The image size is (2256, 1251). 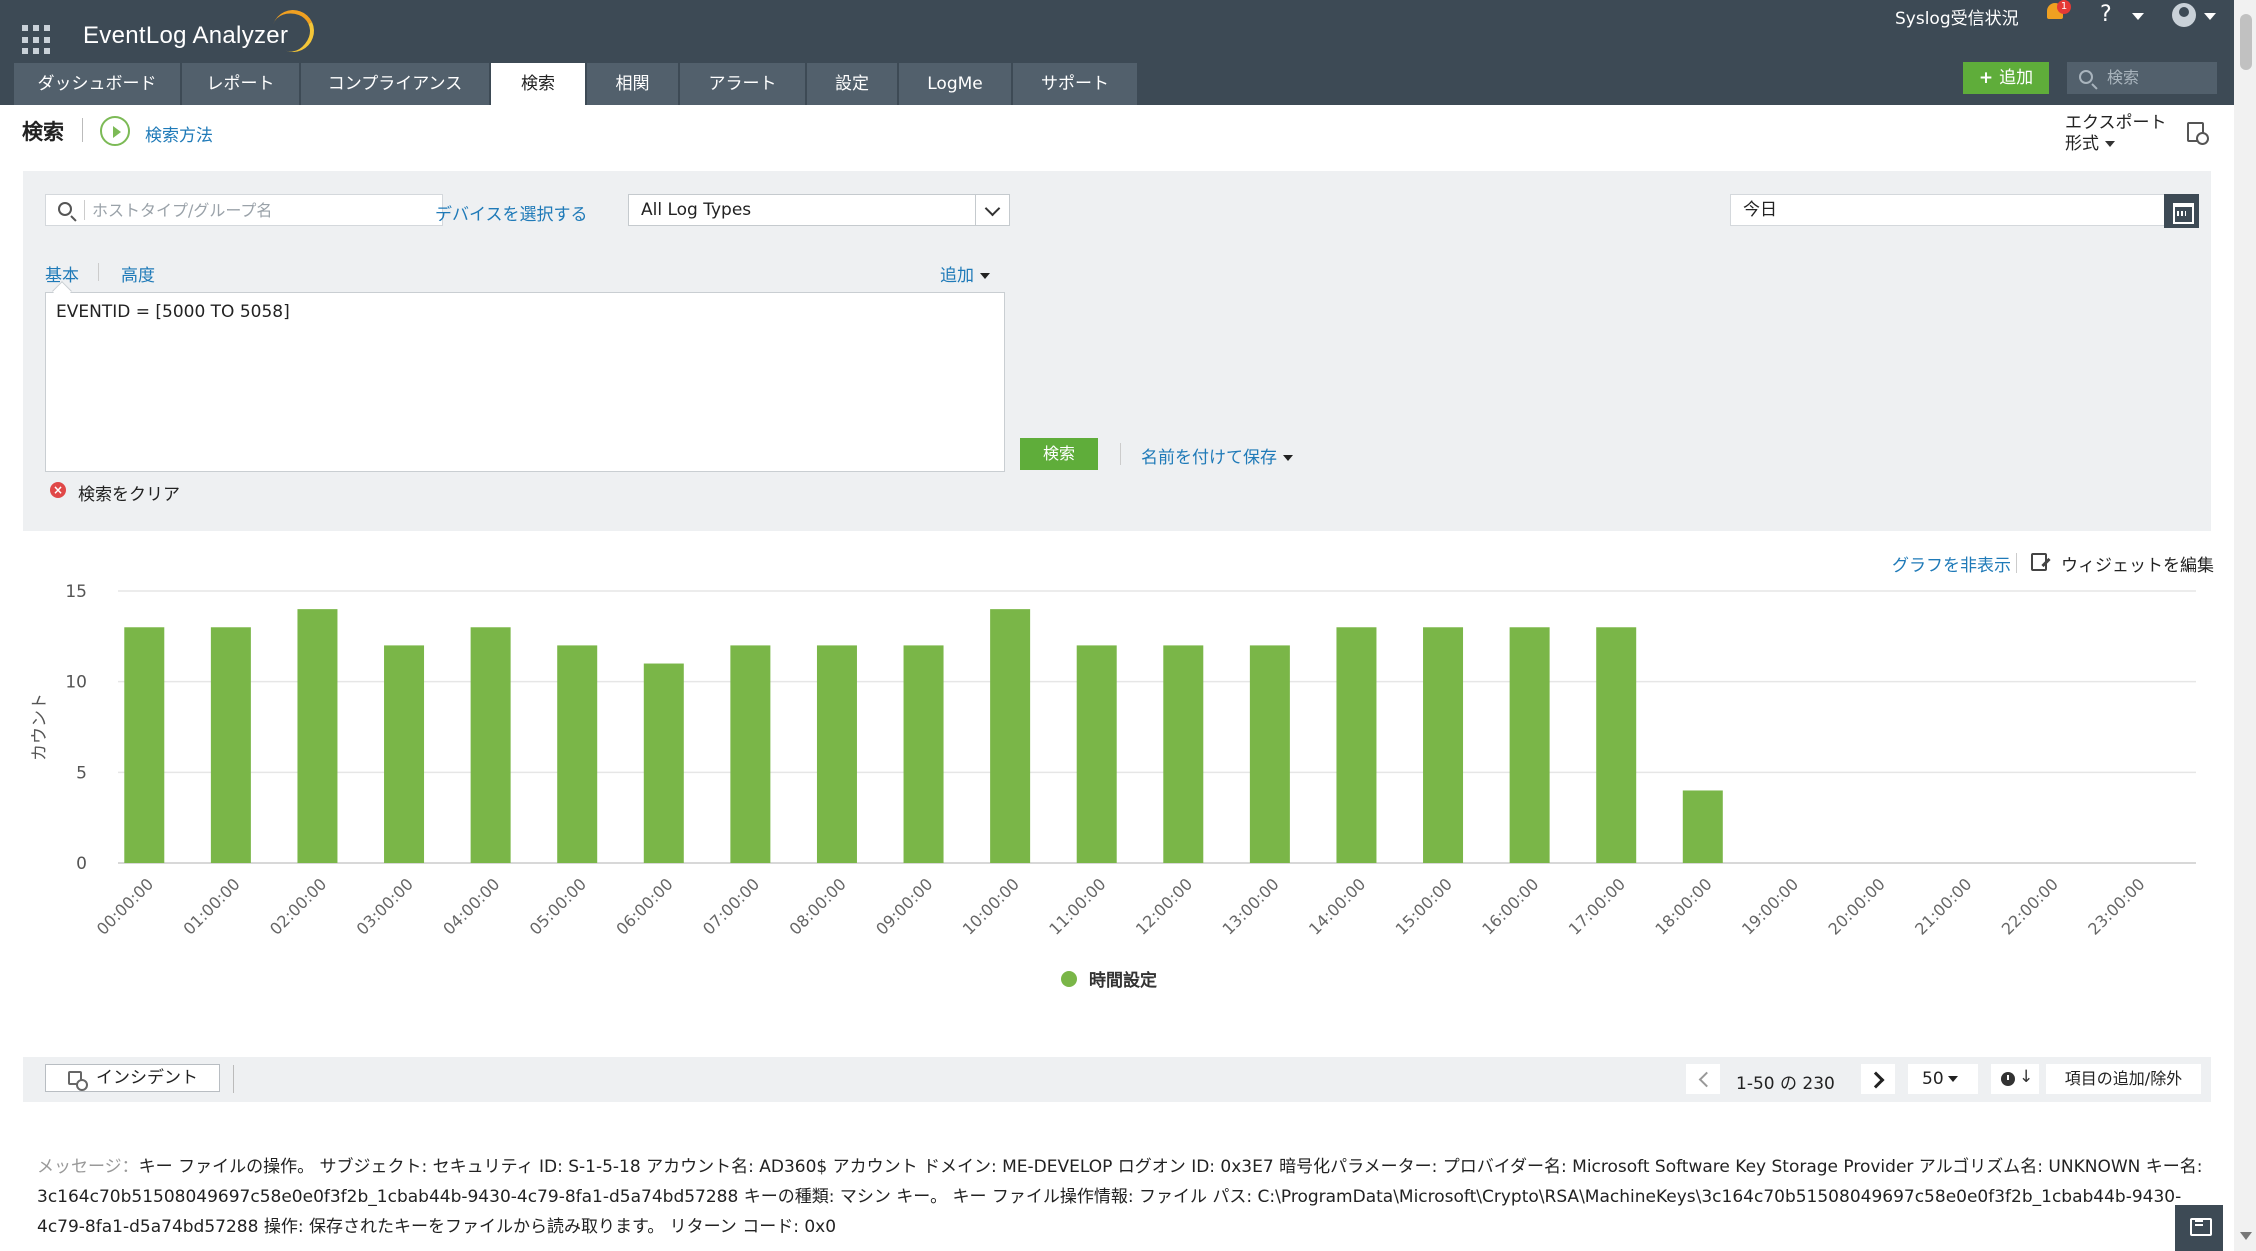 What do you see at coordinates (1950, 210) in the screenshot?
I see `date-range-input: 今日` at bounding box center [1950, 210].